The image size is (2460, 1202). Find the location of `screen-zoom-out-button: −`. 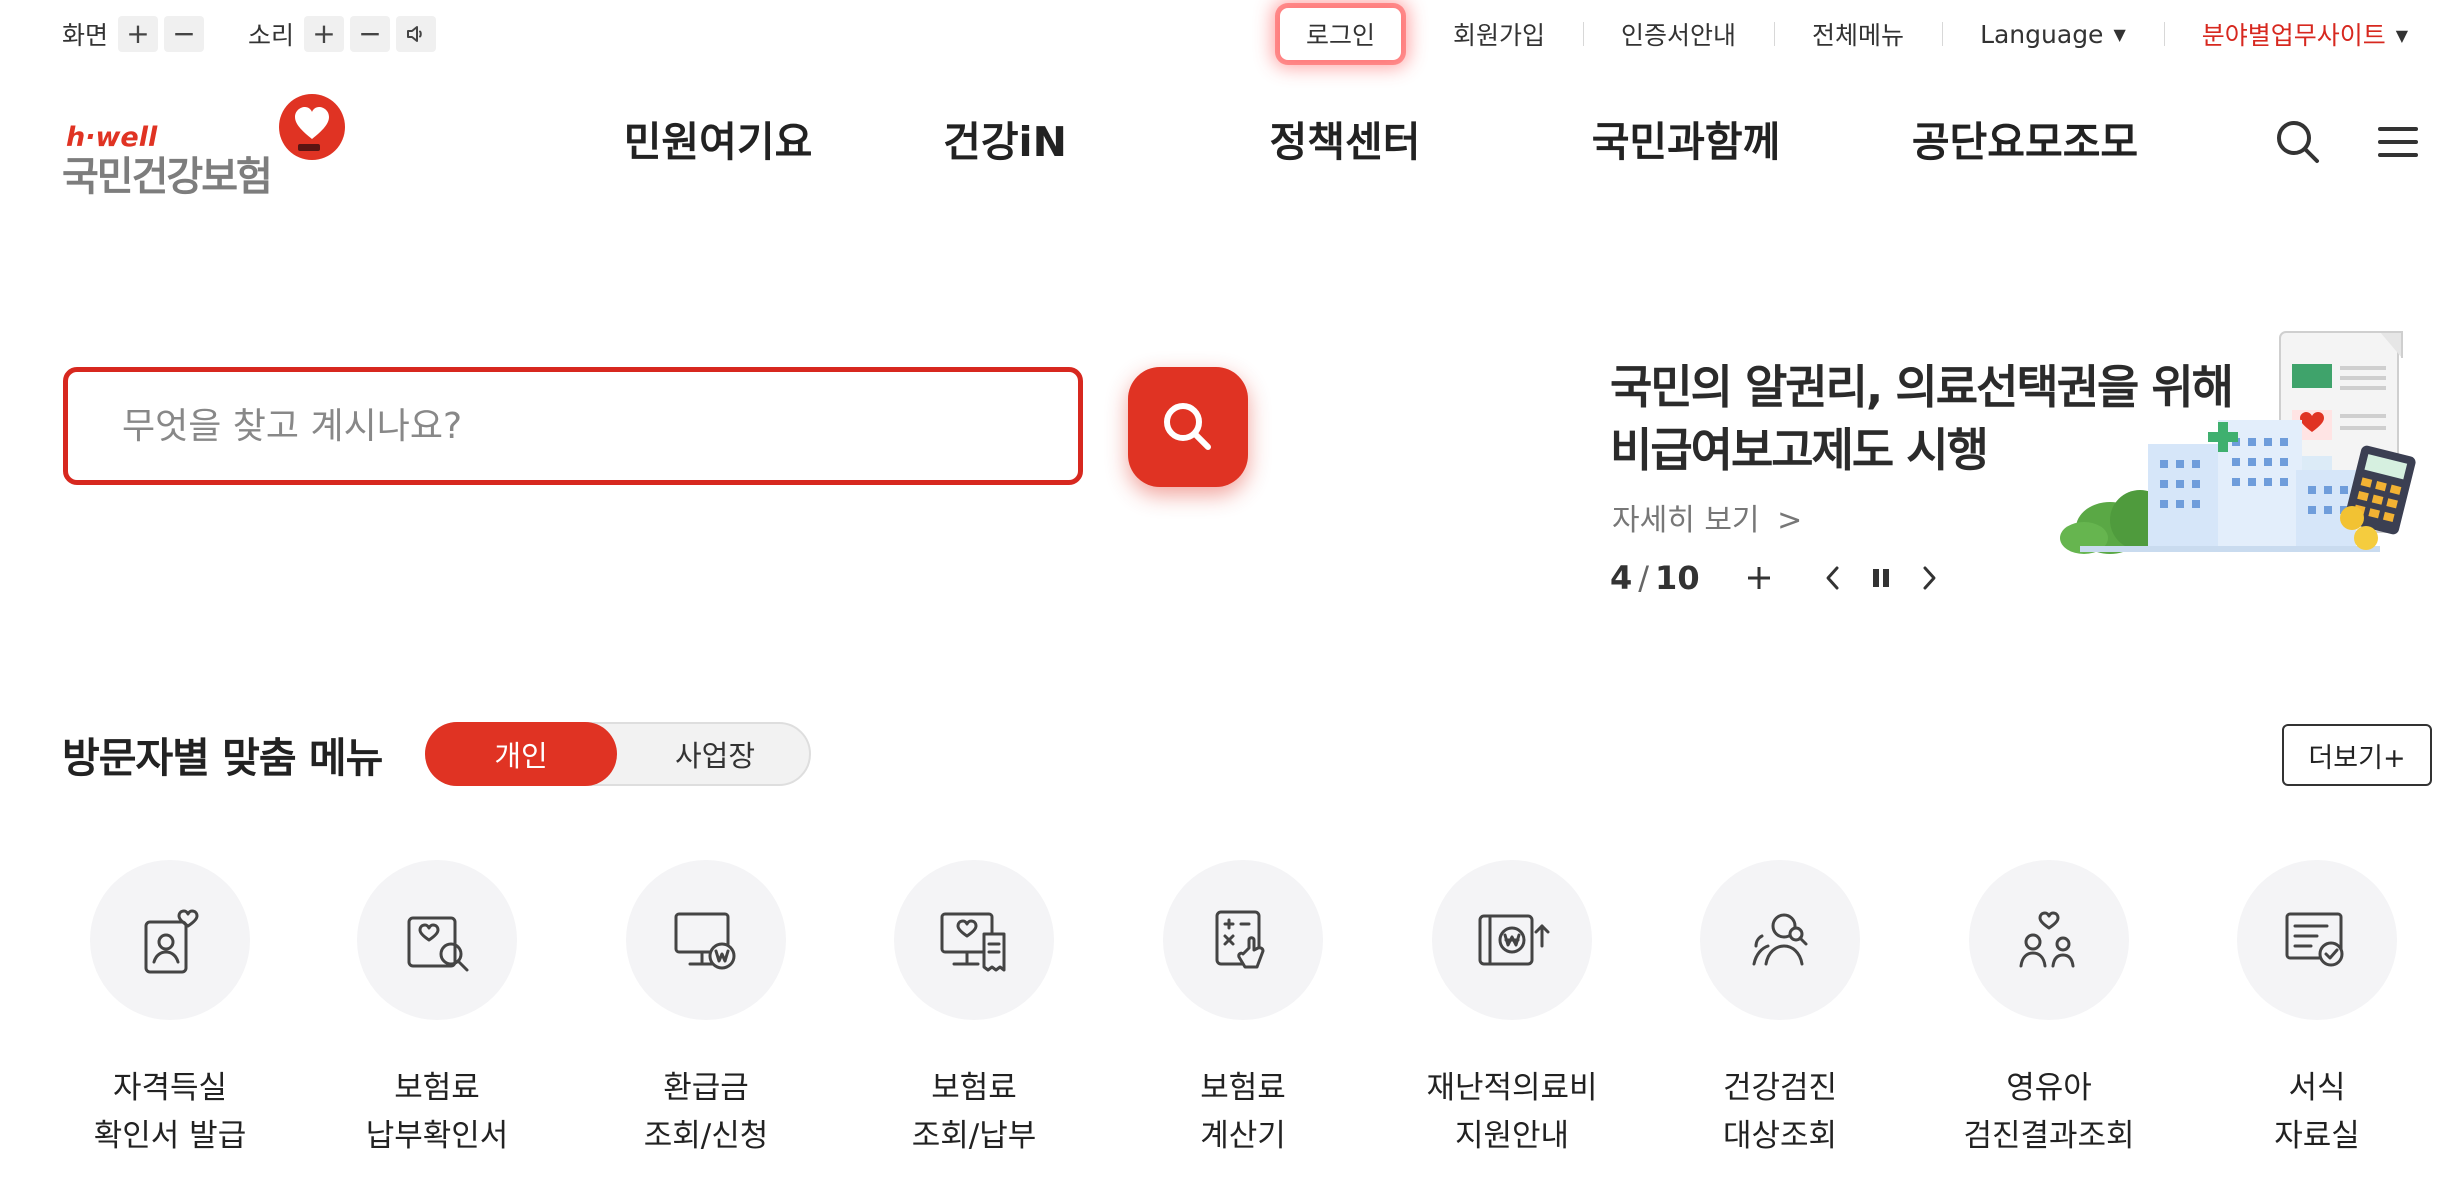

screen-zoom-out-button: − is located at coordinates (184, 34).